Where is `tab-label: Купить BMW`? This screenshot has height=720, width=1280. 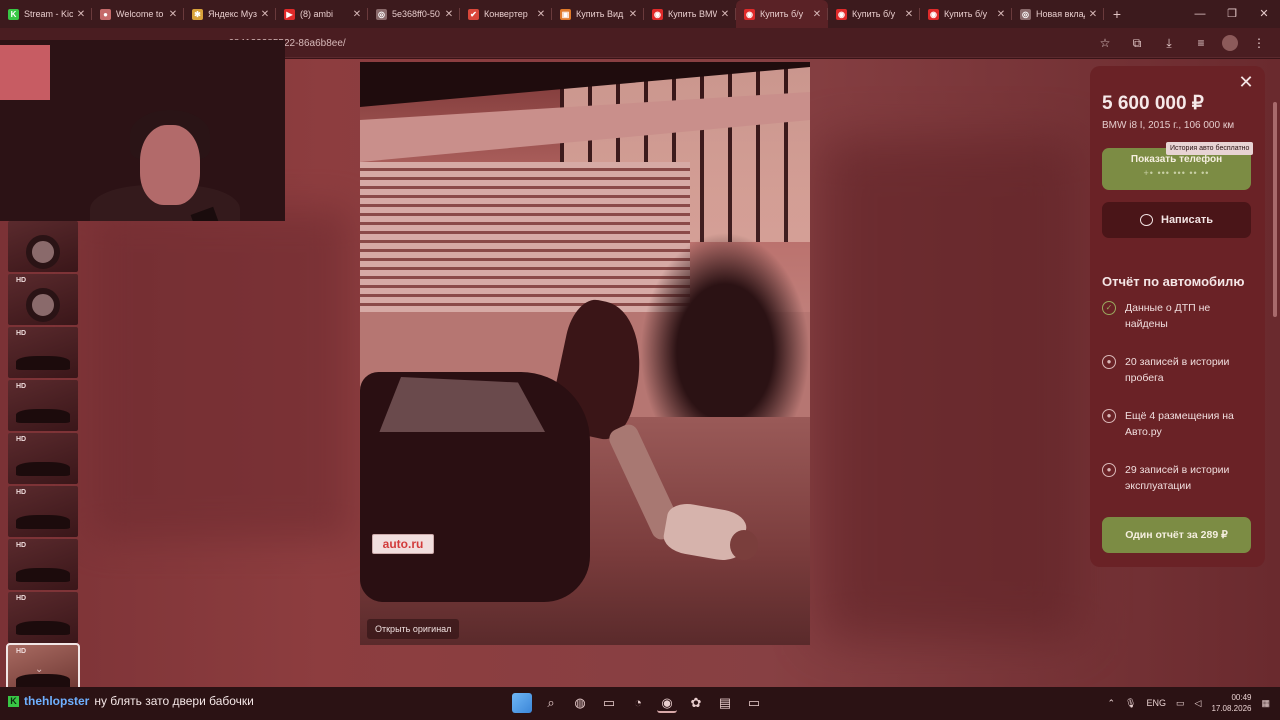
tab-label: Купить BMW is located at coordinates (692, 14).